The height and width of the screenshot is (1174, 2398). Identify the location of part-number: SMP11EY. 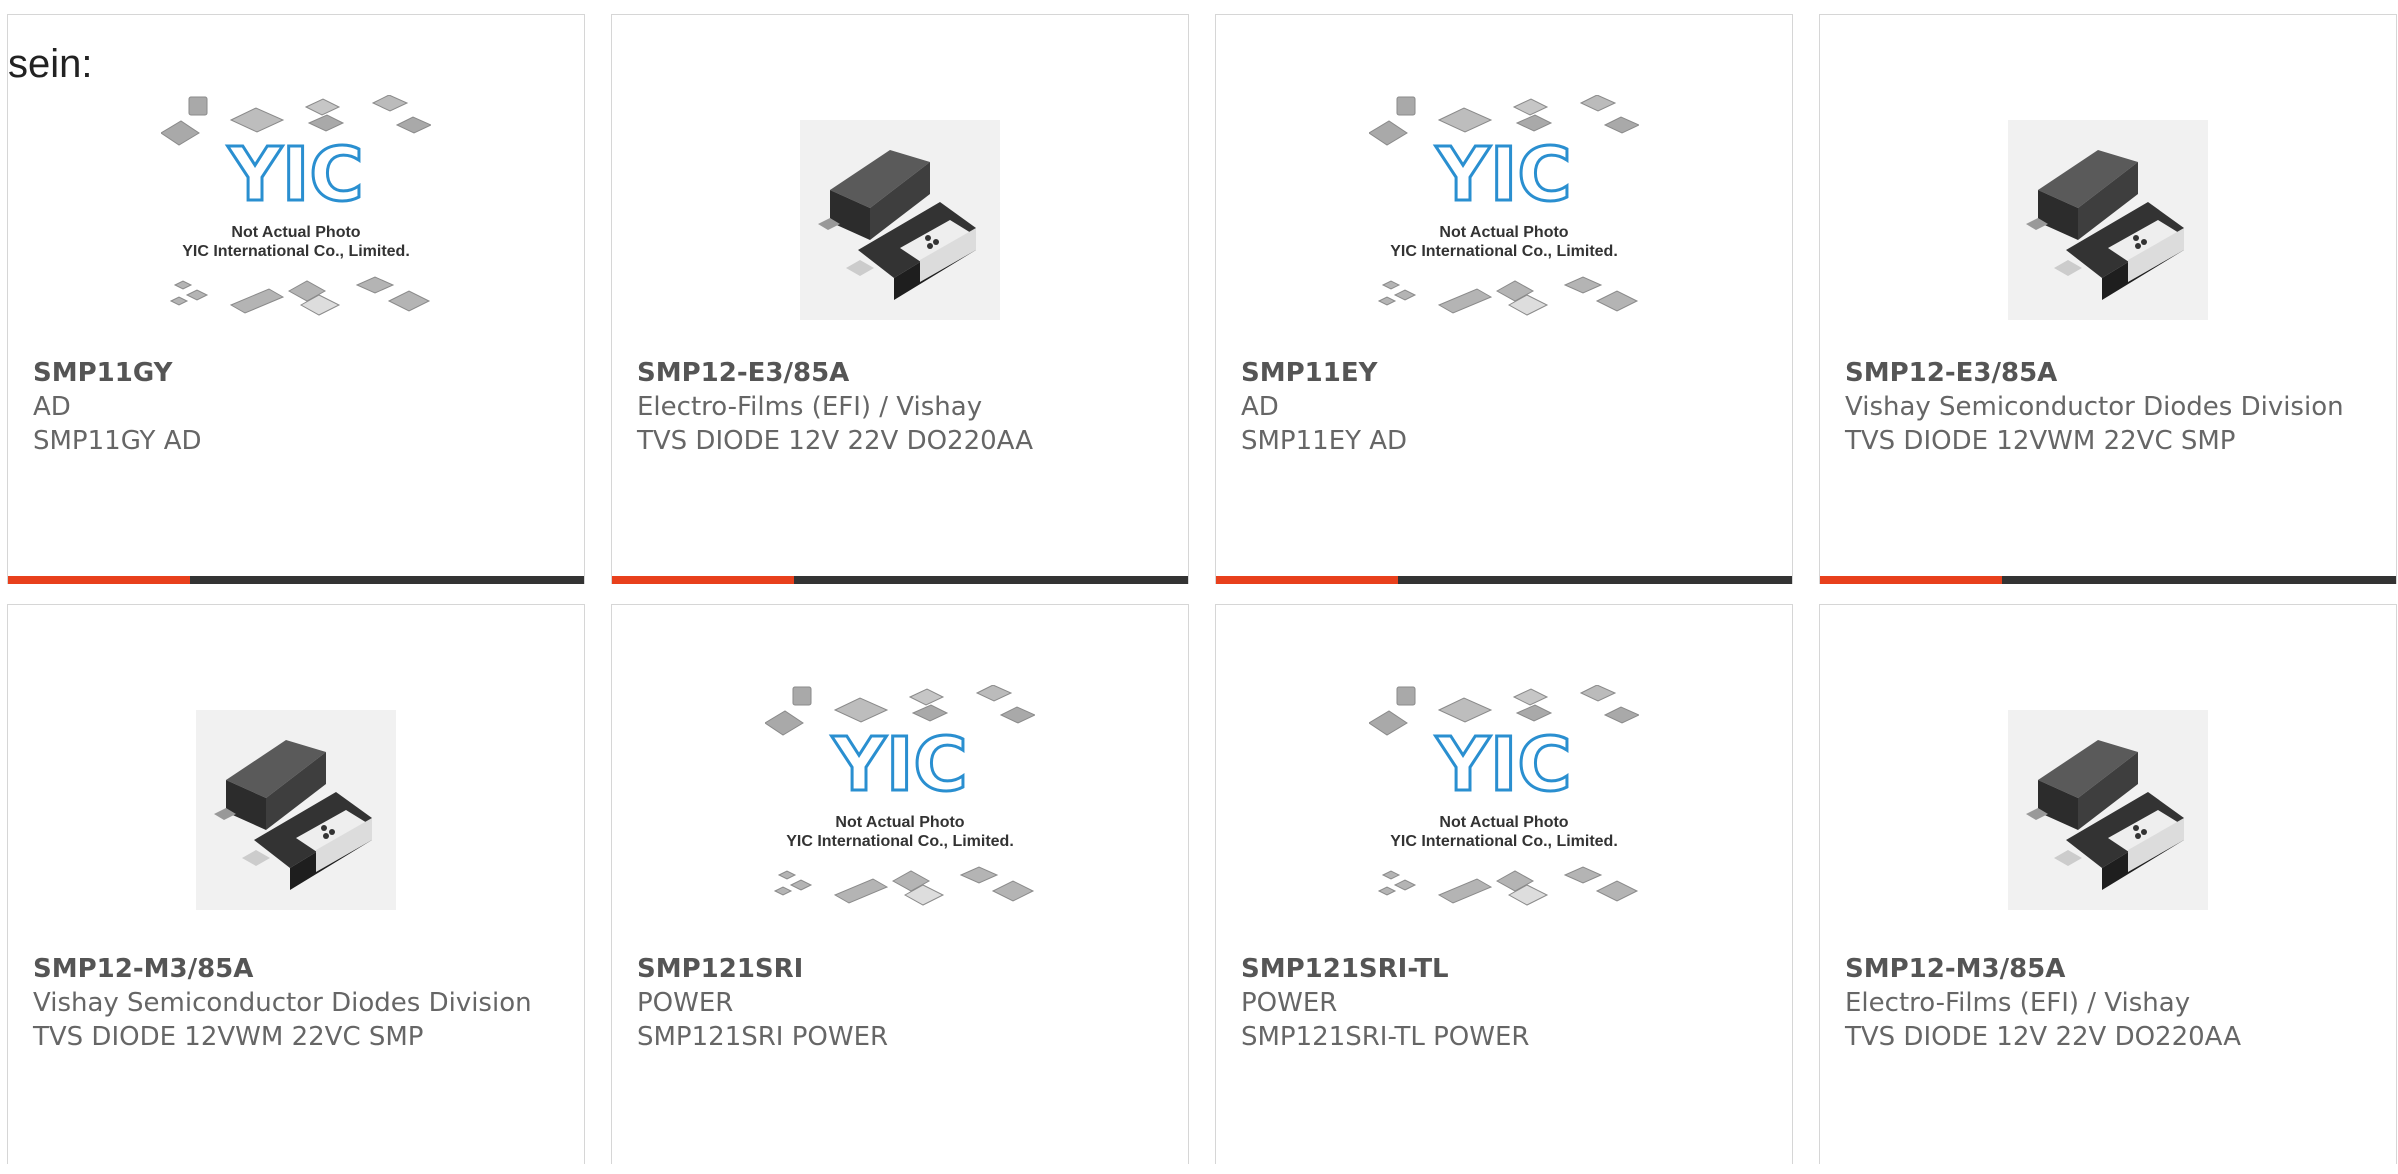
(1506, 373).